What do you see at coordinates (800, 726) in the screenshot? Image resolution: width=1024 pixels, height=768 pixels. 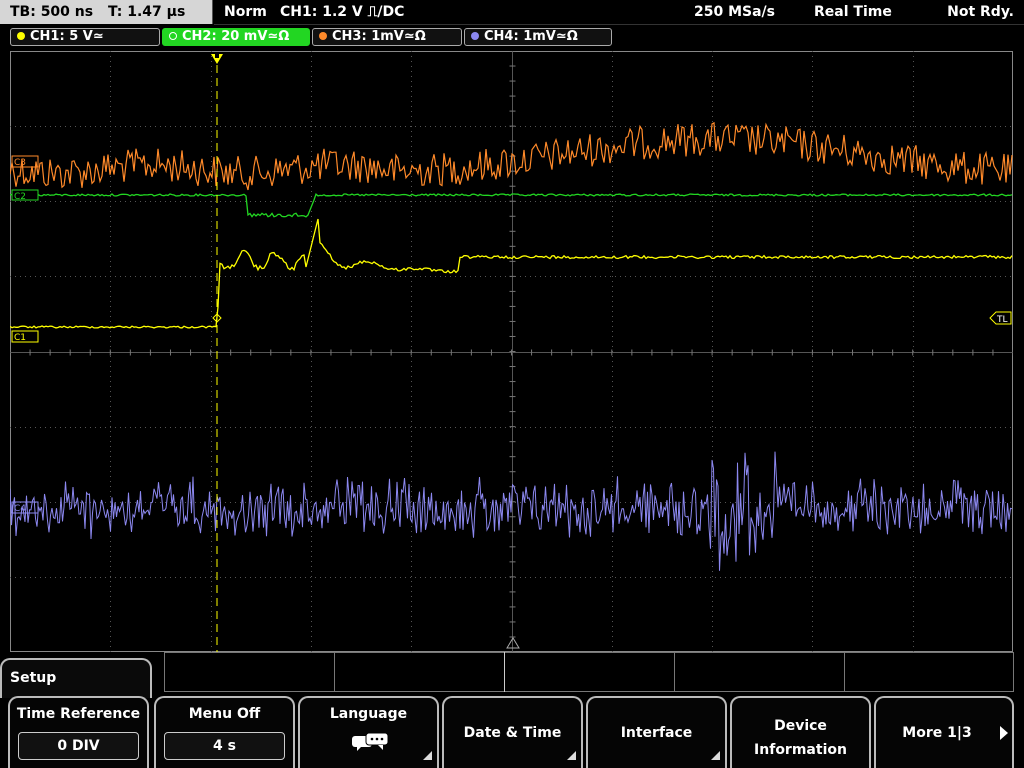 I see `device-label-line1: Device` at bounding box center [800, 726].